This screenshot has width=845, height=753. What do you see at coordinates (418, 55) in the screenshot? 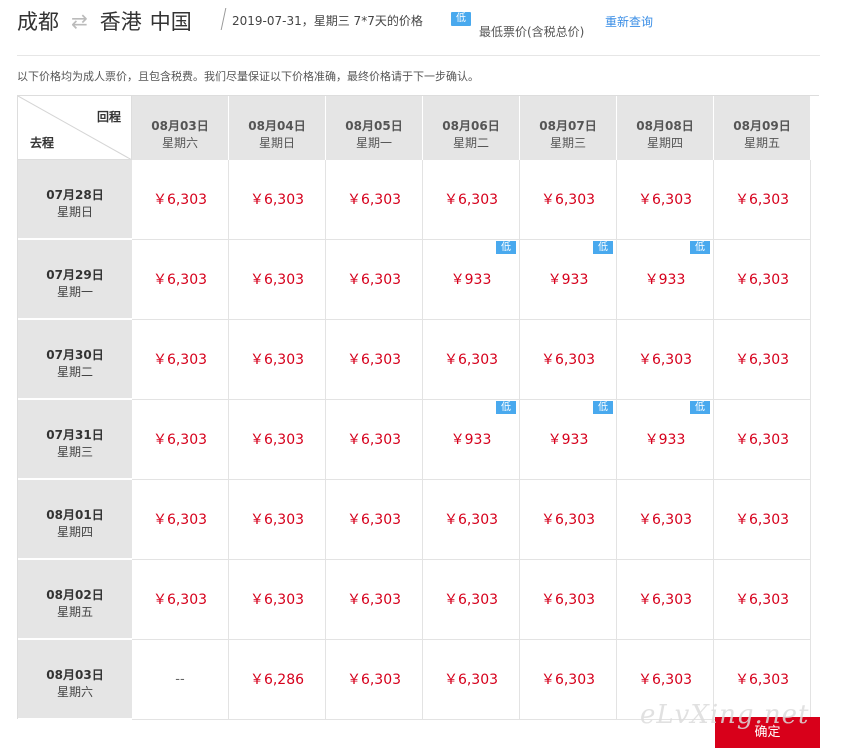
I see `header-divider` at bounding box center [418, 55].